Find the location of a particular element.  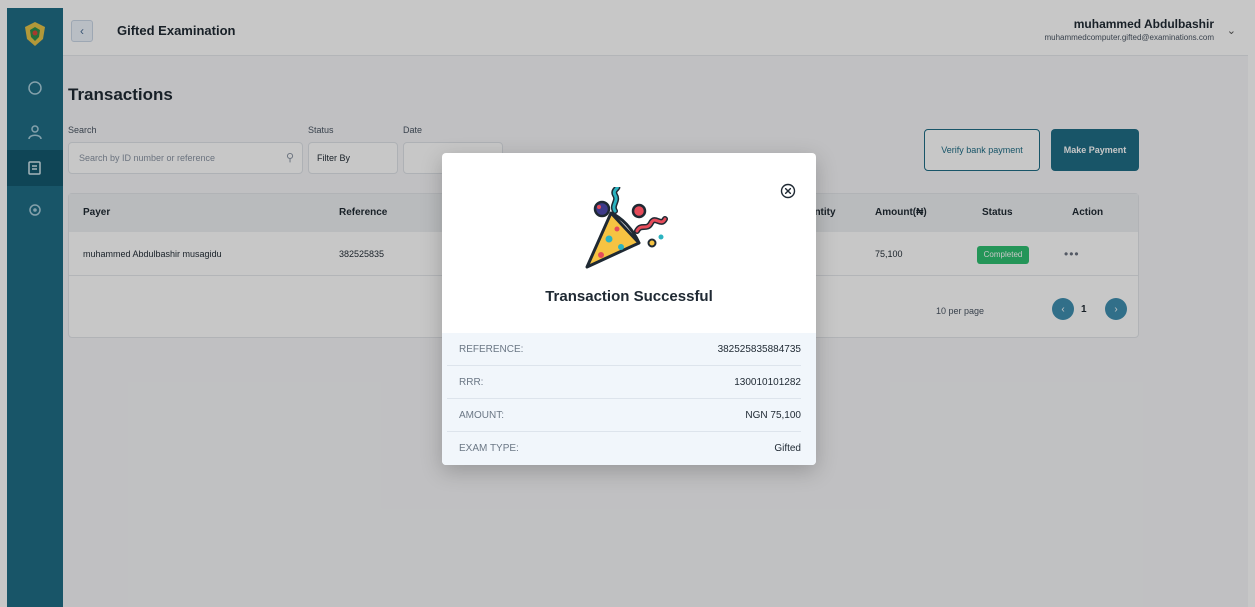

modal-title: Transaction Successful is located at coordinates (629, 296).